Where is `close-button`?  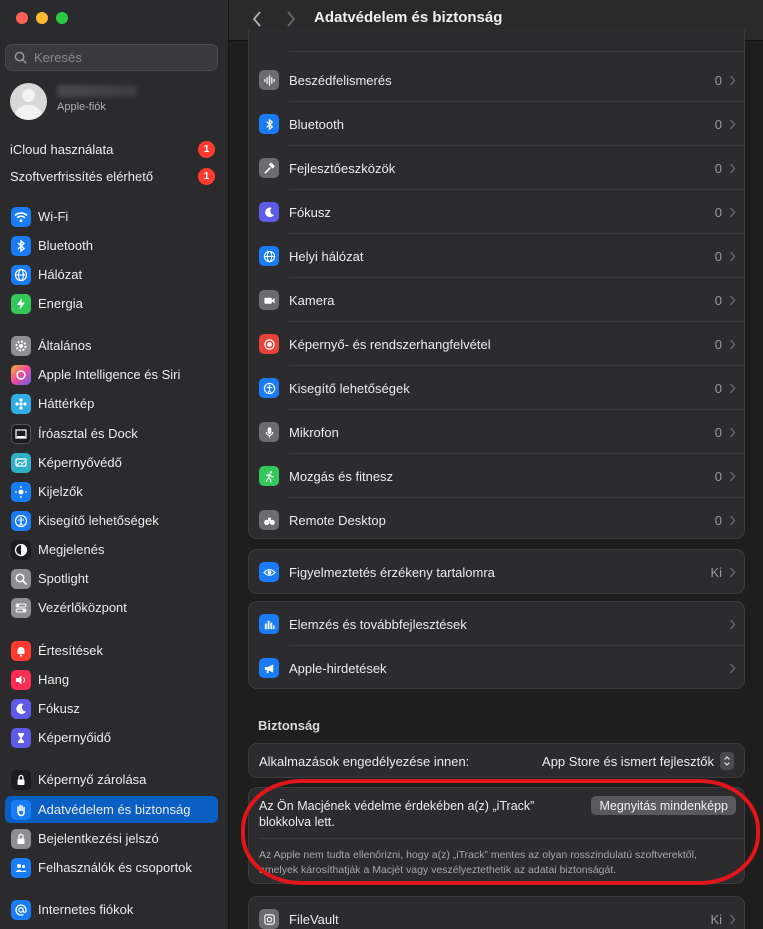
close-button is located at coordinates (22, 18).